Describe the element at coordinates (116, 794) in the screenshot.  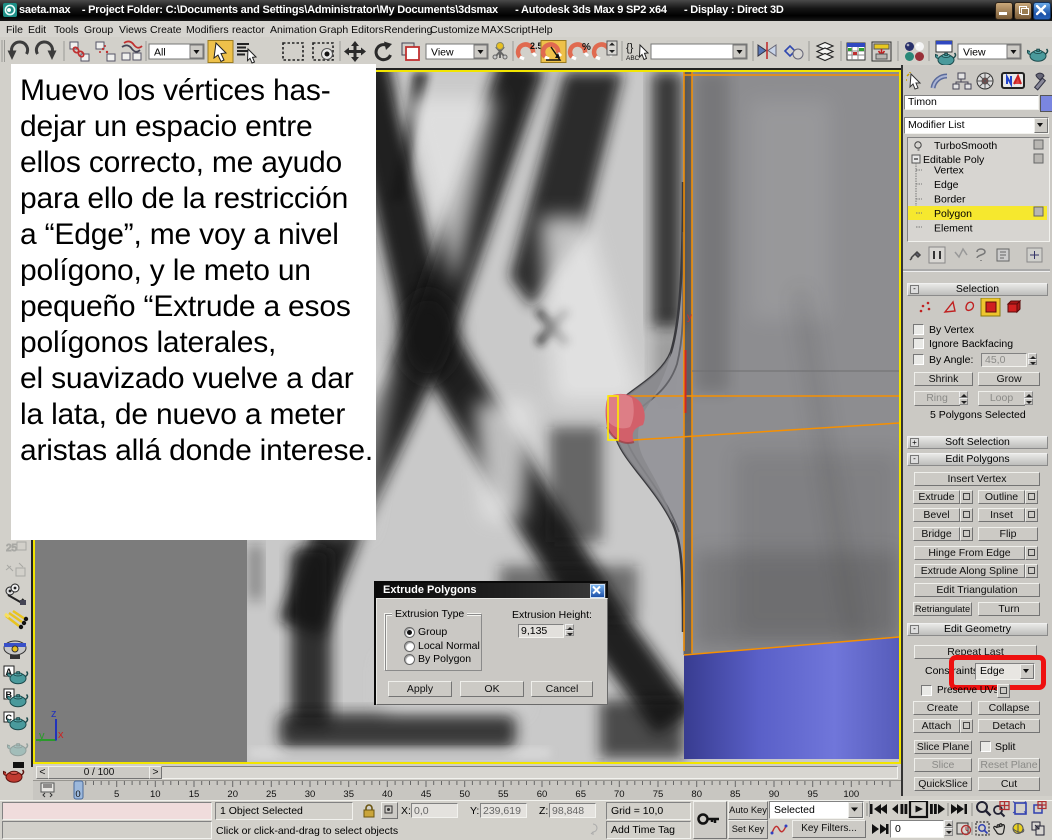
I see `svg-text: 5` at that location.